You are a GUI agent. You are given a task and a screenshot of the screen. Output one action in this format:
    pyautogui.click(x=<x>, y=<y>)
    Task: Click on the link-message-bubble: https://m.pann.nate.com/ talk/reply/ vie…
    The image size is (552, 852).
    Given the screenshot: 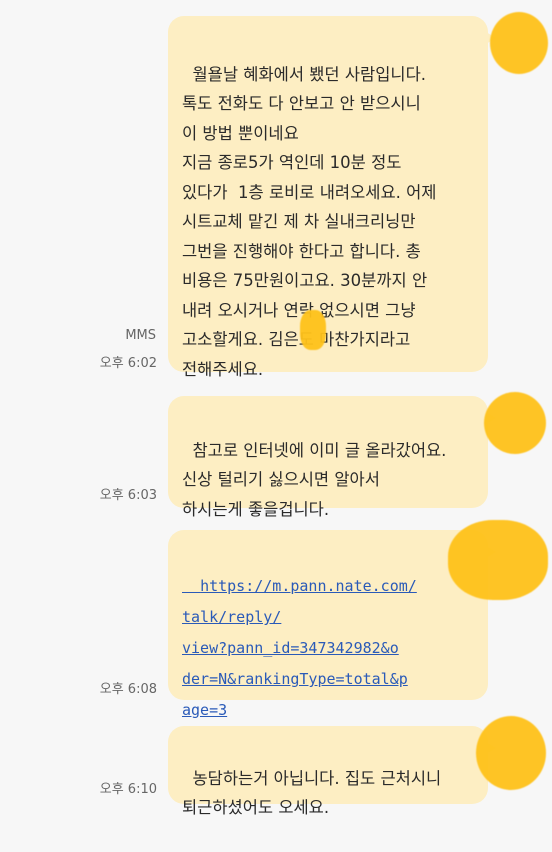 What is the action you would take?
    pyautogui.click(x=332, y=624)
    